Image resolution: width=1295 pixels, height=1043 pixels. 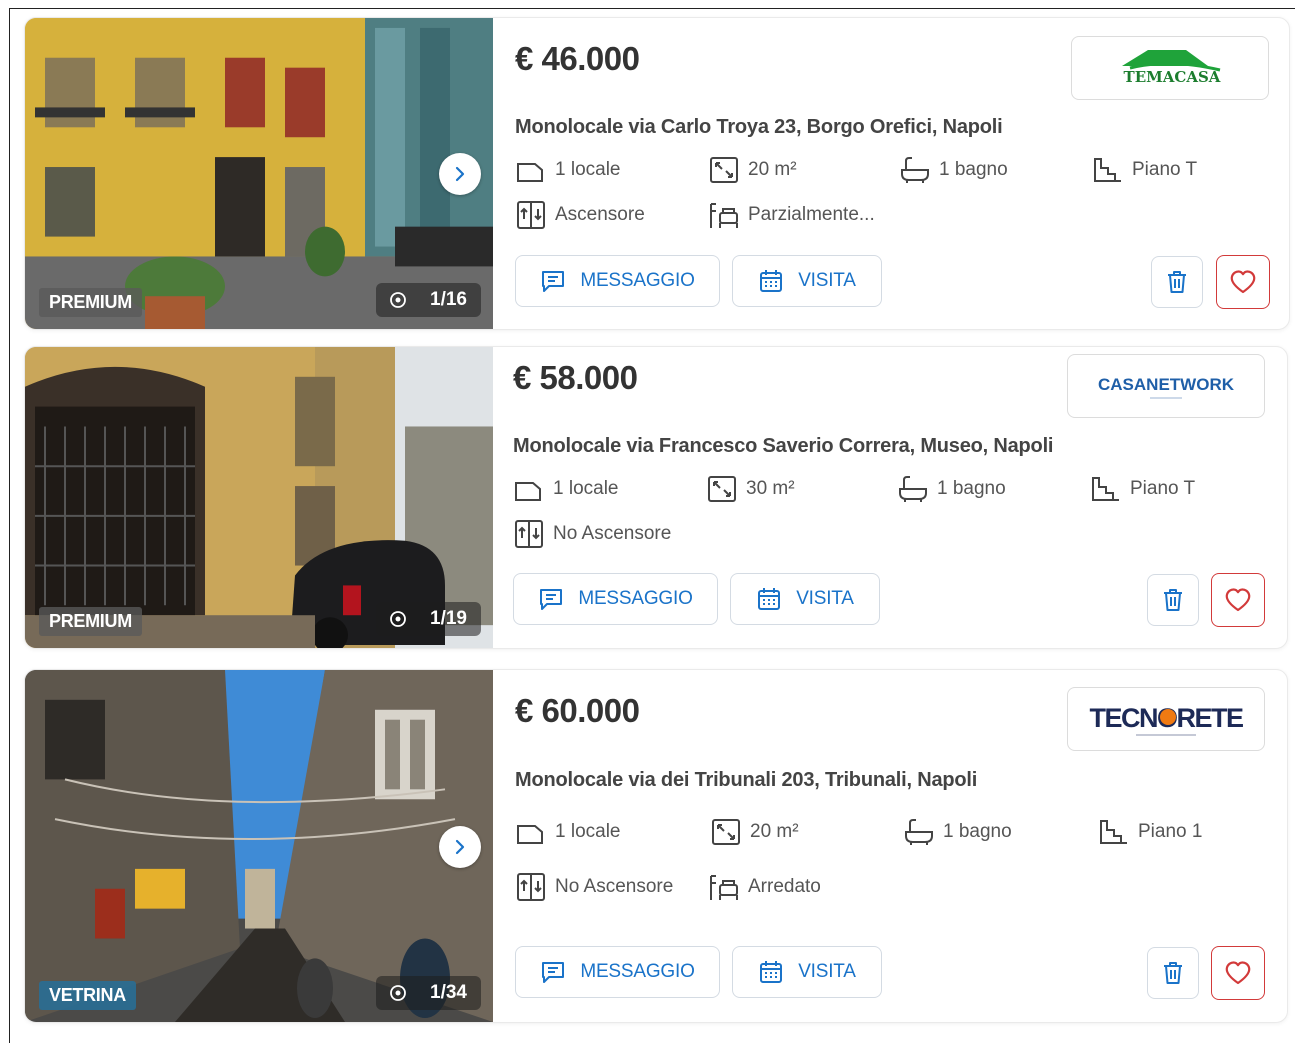 I want to click on temacasa-logo-text: TEMACASA, so click(x=1172, y=77).